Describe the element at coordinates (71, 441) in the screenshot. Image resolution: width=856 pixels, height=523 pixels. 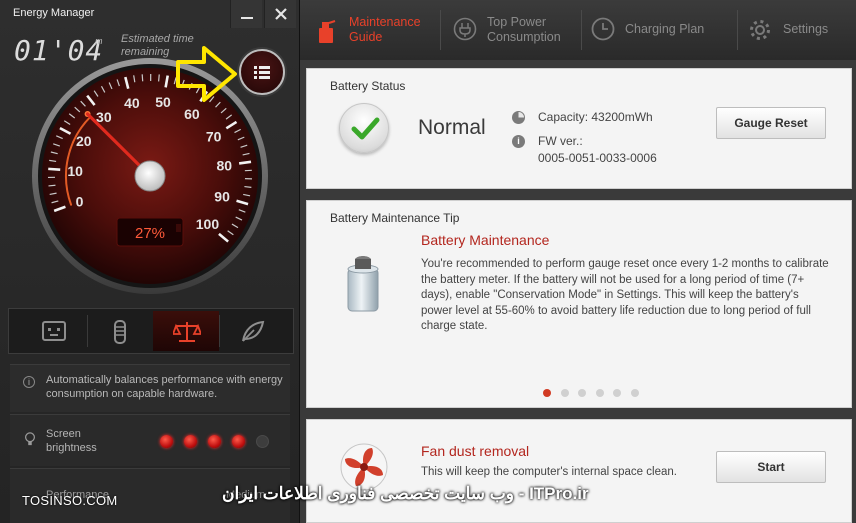
I see `screen-brightness-label: Screen brightness` at that location.